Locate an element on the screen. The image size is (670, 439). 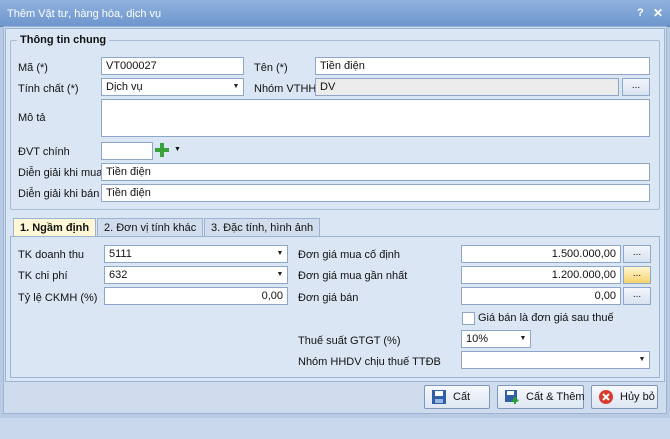
ten-input: Tiền điện is located at coordinates (482, 66).